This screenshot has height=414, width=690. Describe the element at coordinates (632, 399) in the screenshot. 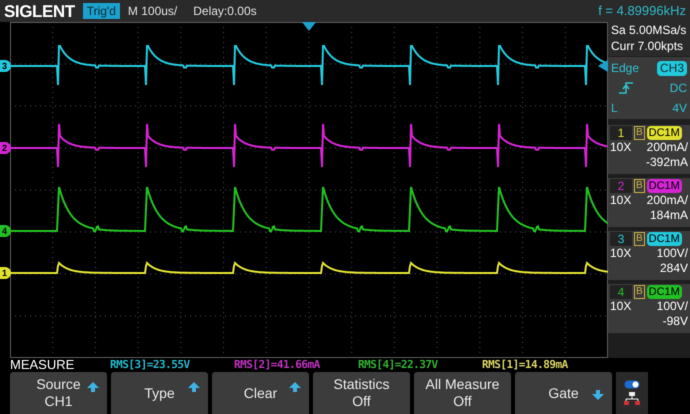

I see `network-icon` at that location.